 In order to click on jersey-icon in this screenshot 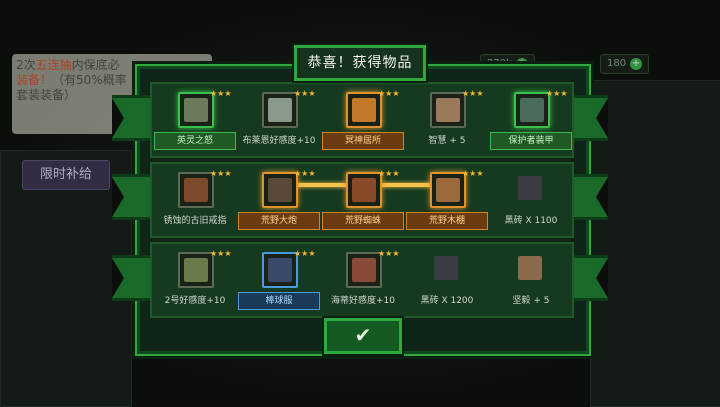, I will do `click(280, 270)`.